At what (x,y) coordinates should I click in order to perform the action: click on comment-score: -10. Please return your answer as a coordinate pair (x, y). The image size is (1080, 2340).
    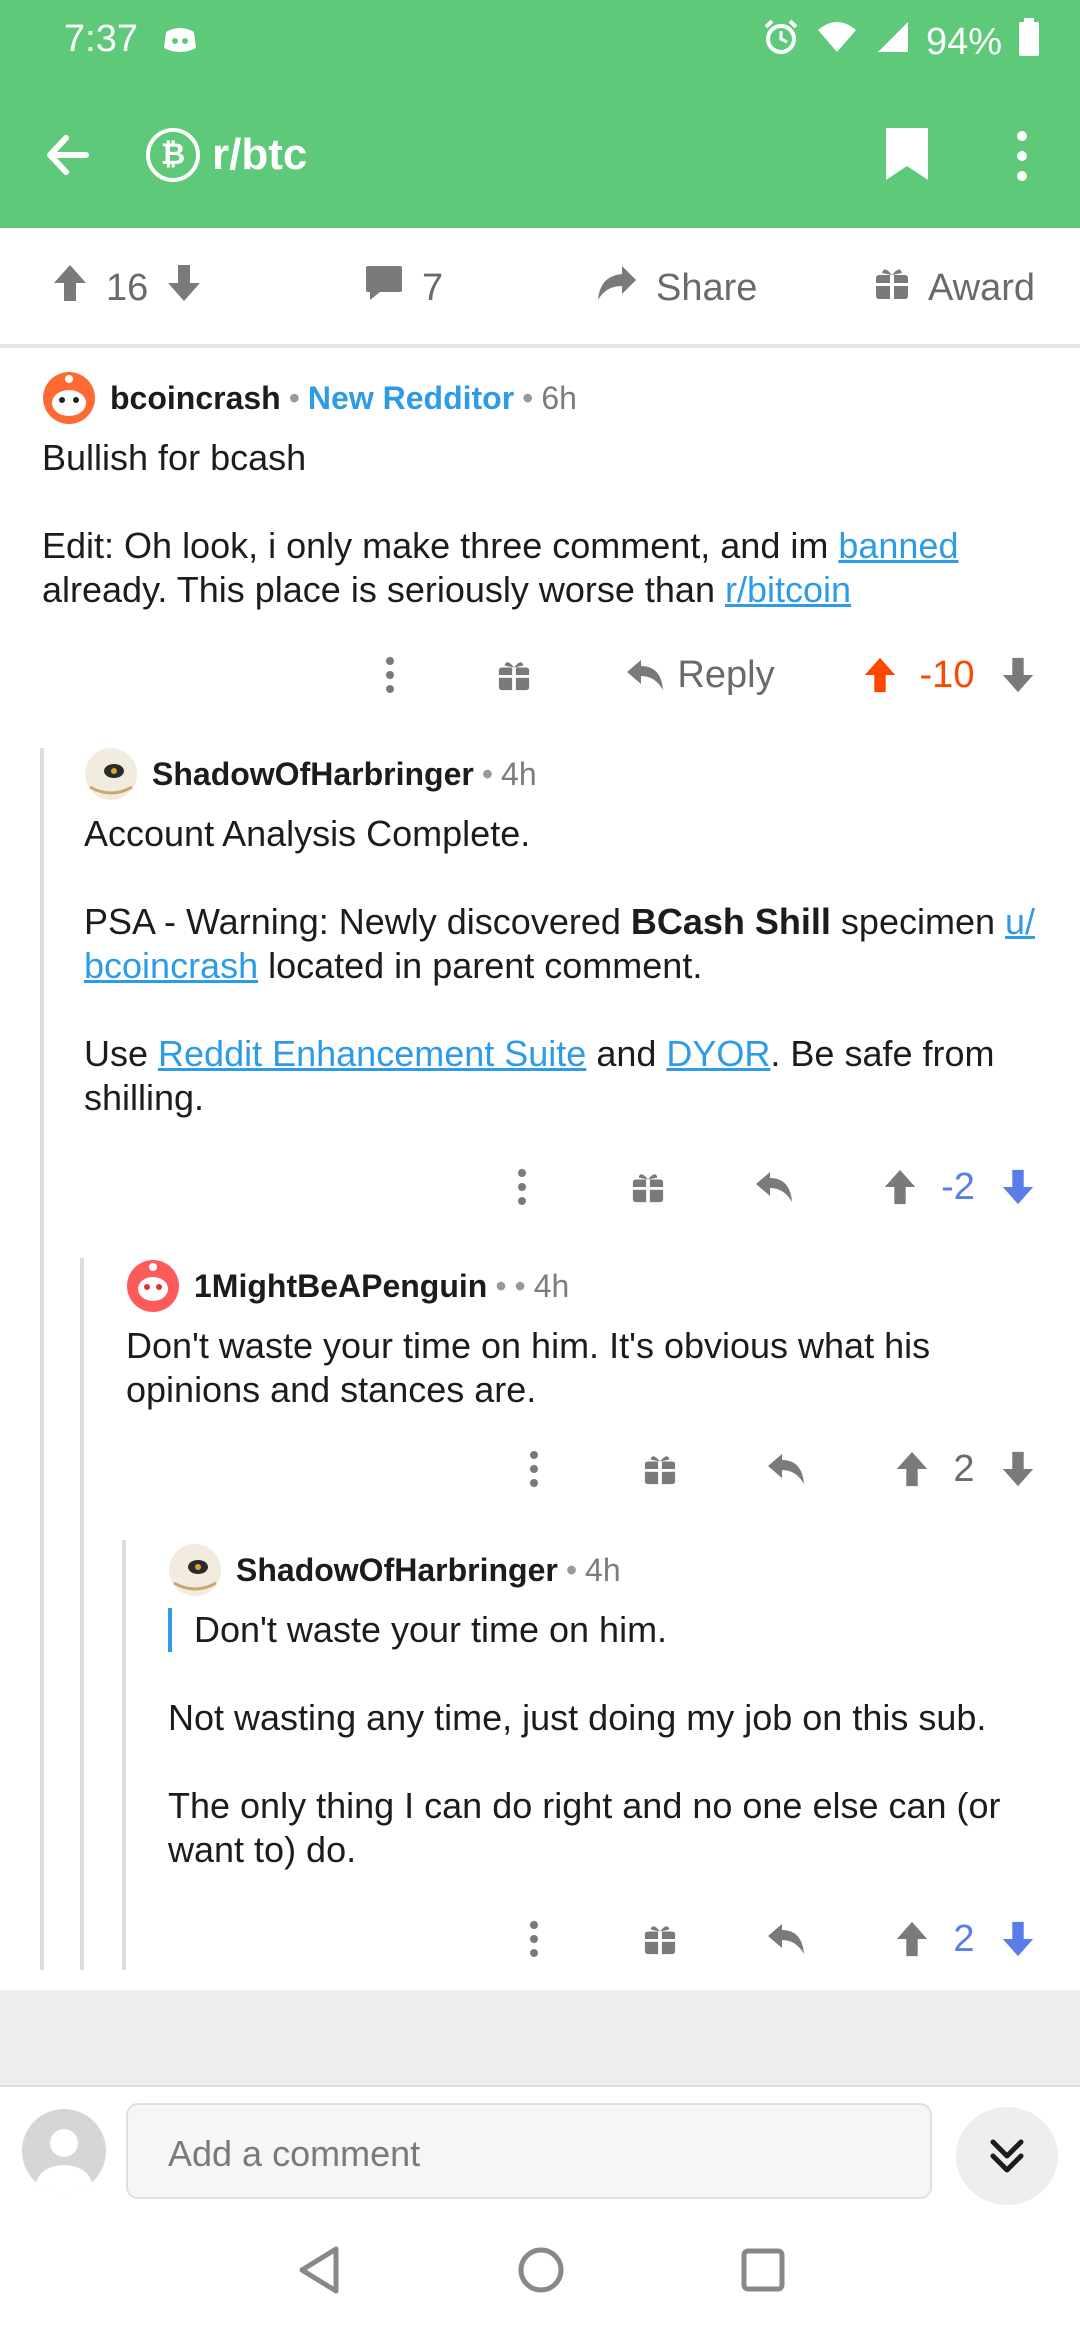
    Looking at the image, I should click on (947, 674).